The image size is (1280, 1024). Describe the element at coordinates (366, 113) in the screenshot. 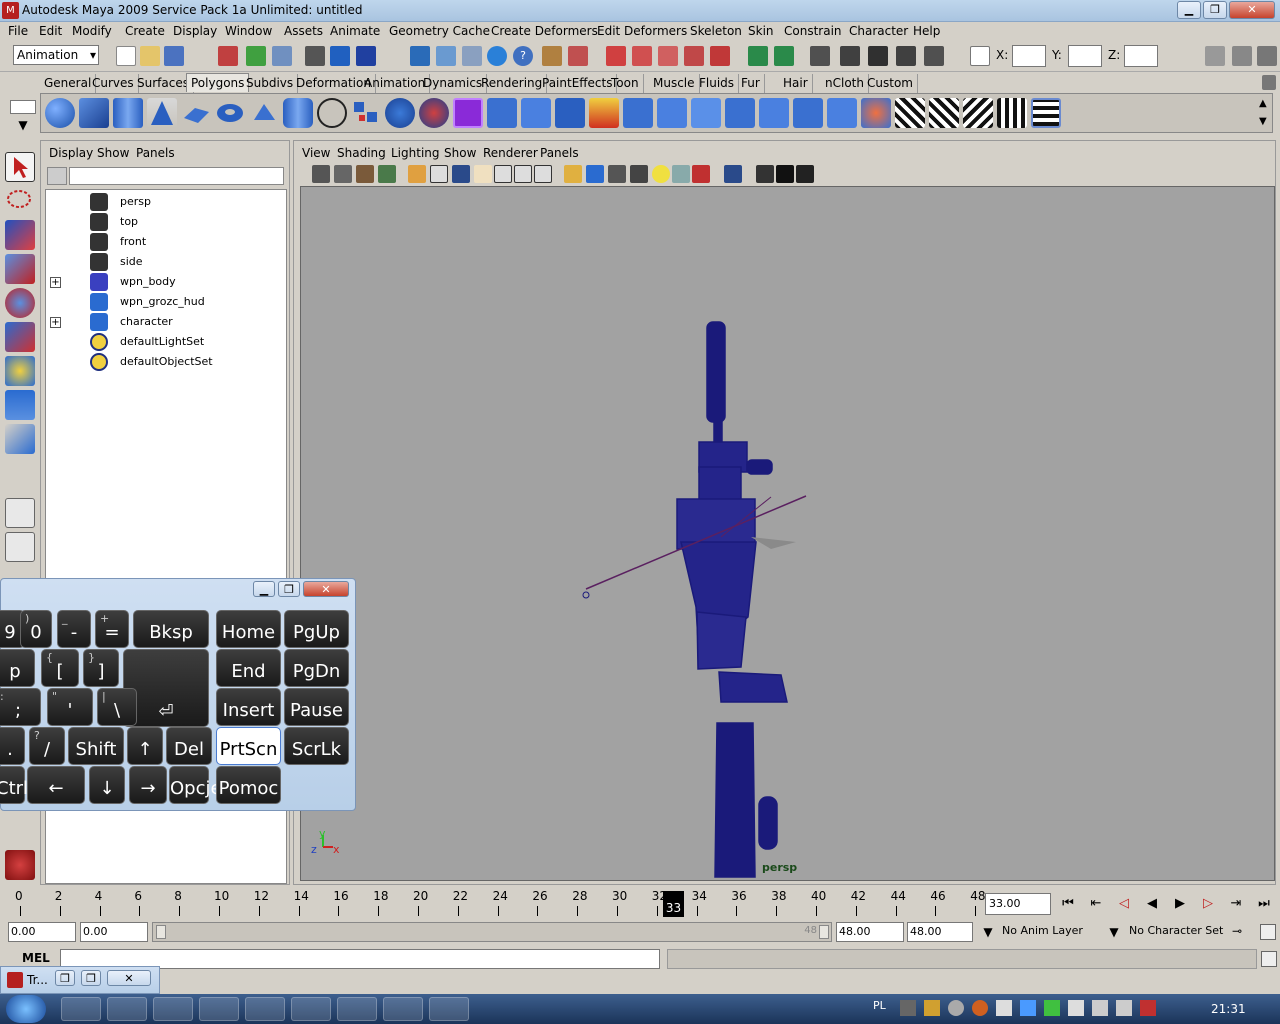

I see `separate-icon` at that location.